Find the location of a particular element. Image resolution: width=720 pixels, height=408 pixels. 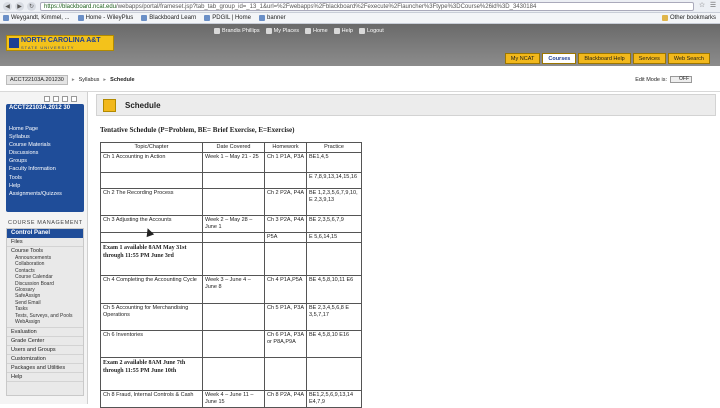

tab-my-ncat: My NCAT is located at coordinates (522, 58).